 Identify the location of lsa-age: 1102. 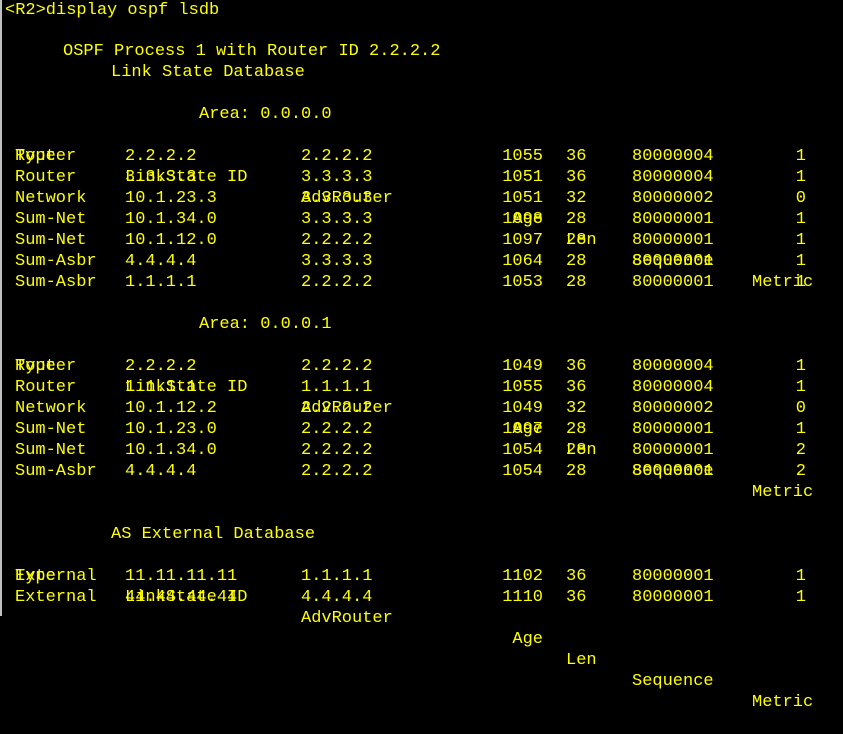
(522, 576).